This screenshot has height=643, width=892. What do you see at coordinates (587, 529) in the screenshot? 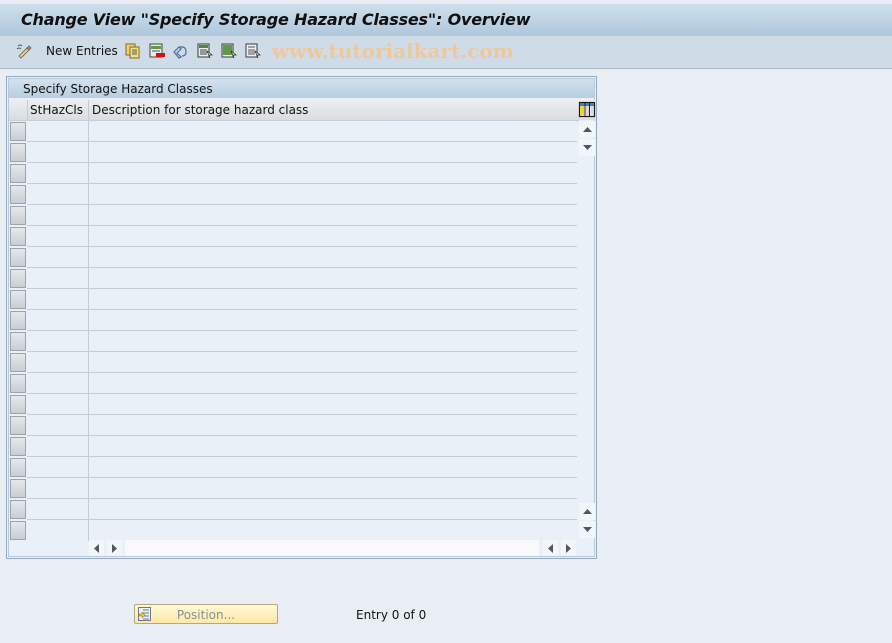
I see `scroll-bottom-button` at bounding box center [587, 529].